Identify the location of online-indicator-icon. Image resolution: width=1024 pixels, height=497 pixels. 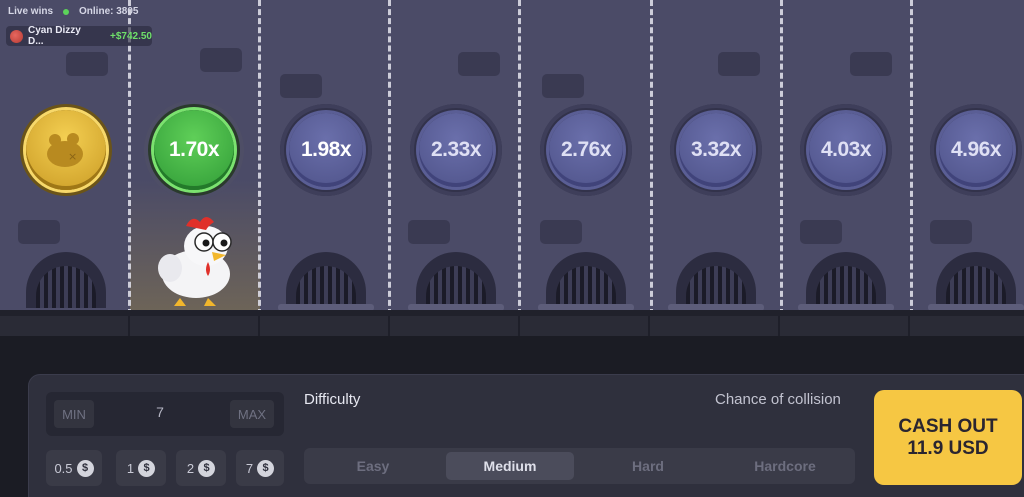
(66, 11).